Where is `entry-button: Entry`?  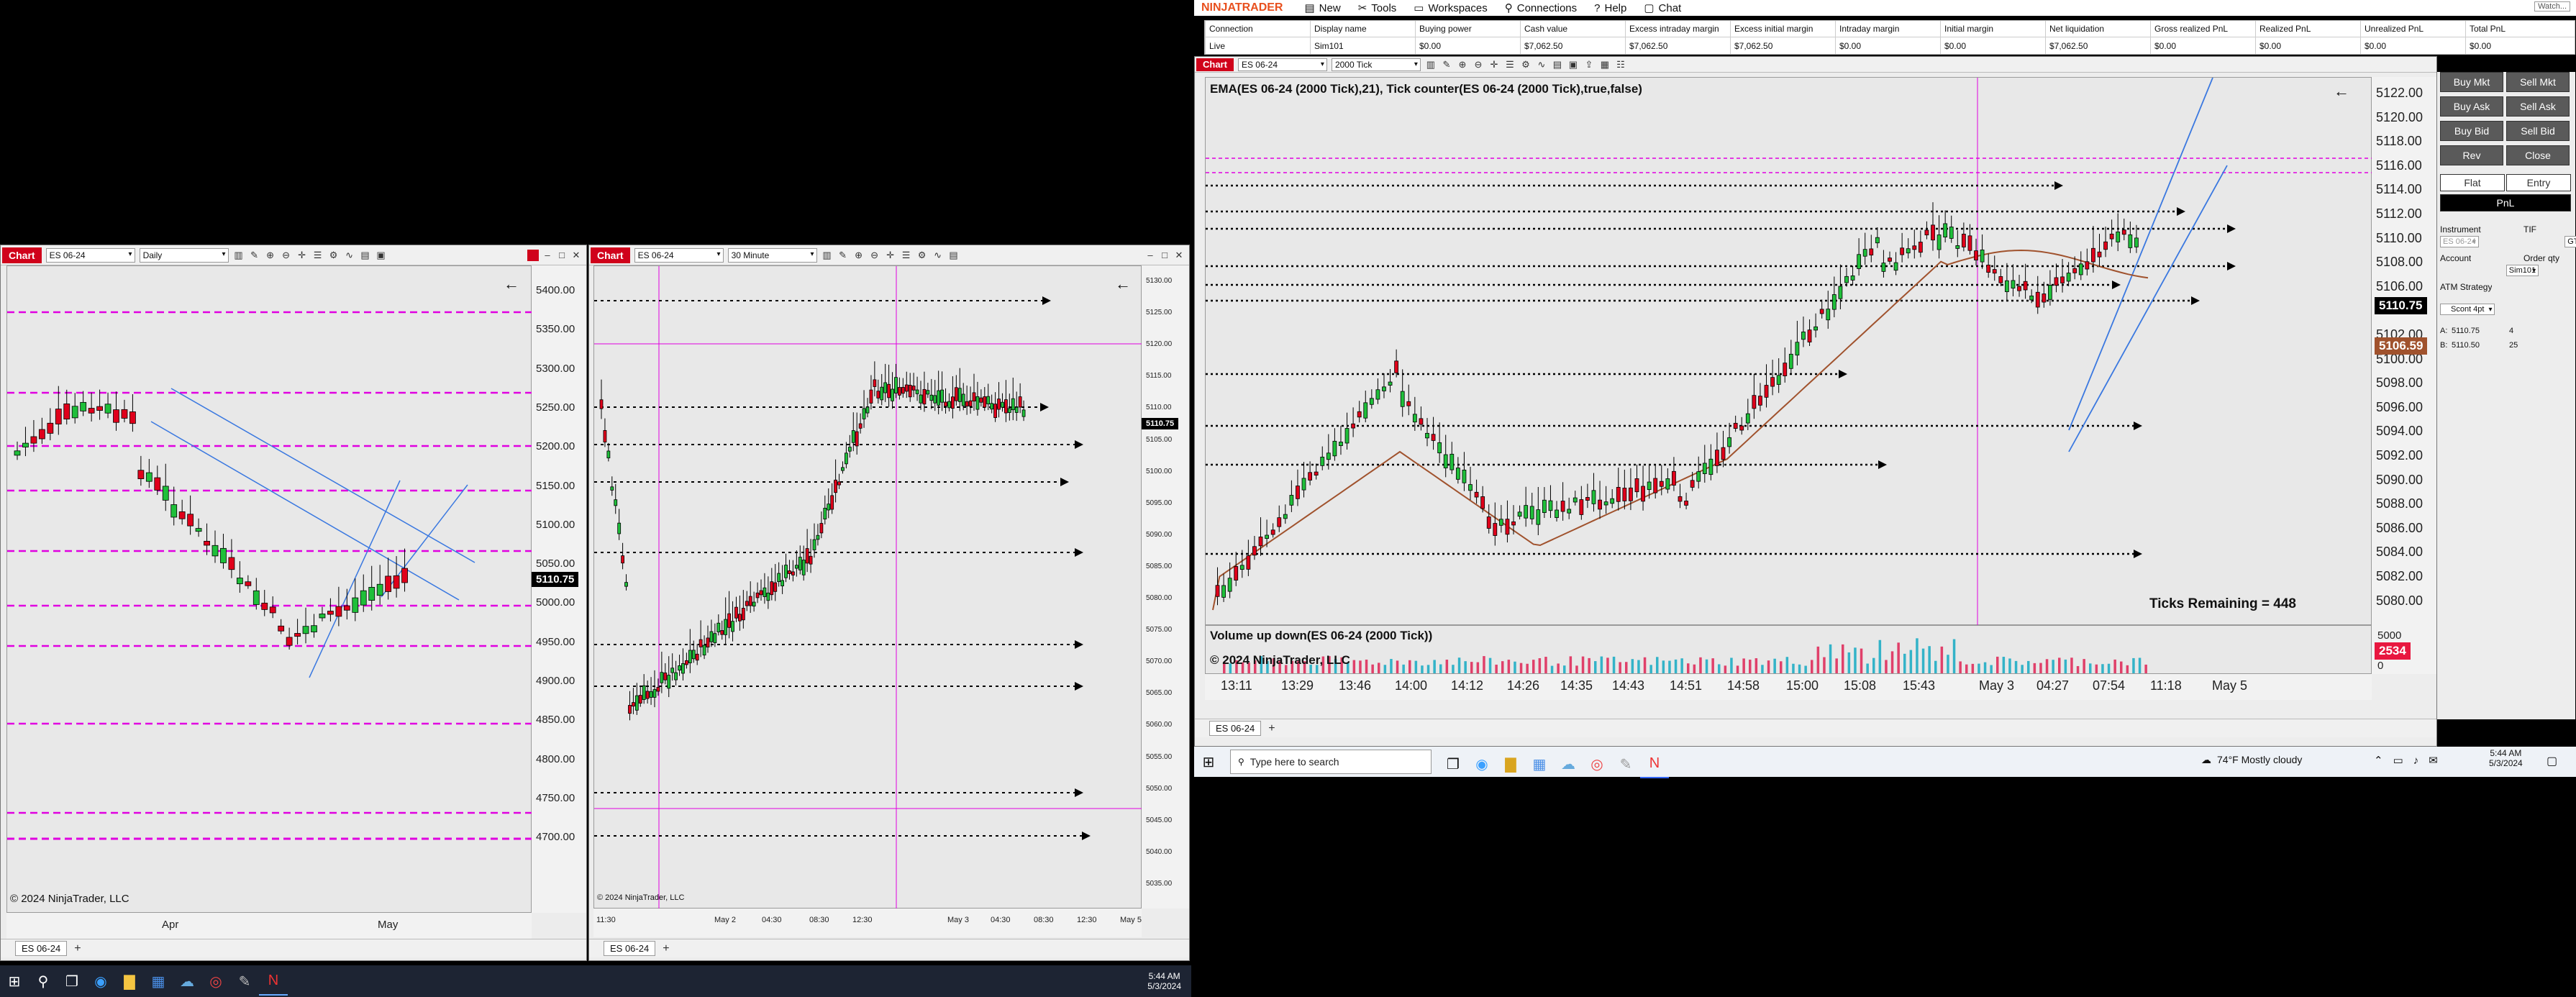 entry-button: Entry is located at coordinates (2538, 183).